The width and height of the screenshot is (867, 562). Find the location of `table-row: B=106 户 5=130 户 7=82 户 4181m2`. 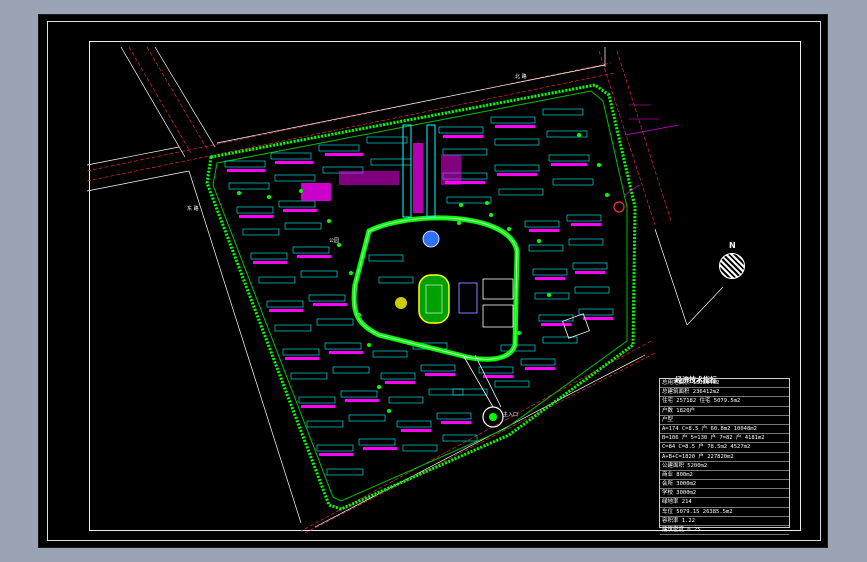

table-row: B=106 户 5=130 户 7=82 户 4181m2 is located at coordinates (724, 439).